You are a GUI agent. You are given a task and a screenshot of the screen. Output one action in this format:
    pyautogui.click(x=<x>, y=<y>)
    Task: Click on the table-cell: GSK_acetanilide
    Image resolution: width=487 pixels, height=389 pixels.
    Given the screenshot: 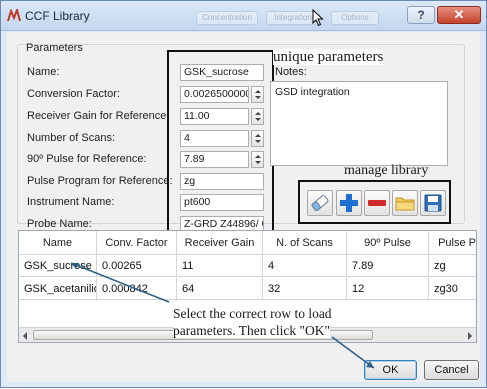 What is the action you would take?
    pyautogui.click(x=58, y=289)
    